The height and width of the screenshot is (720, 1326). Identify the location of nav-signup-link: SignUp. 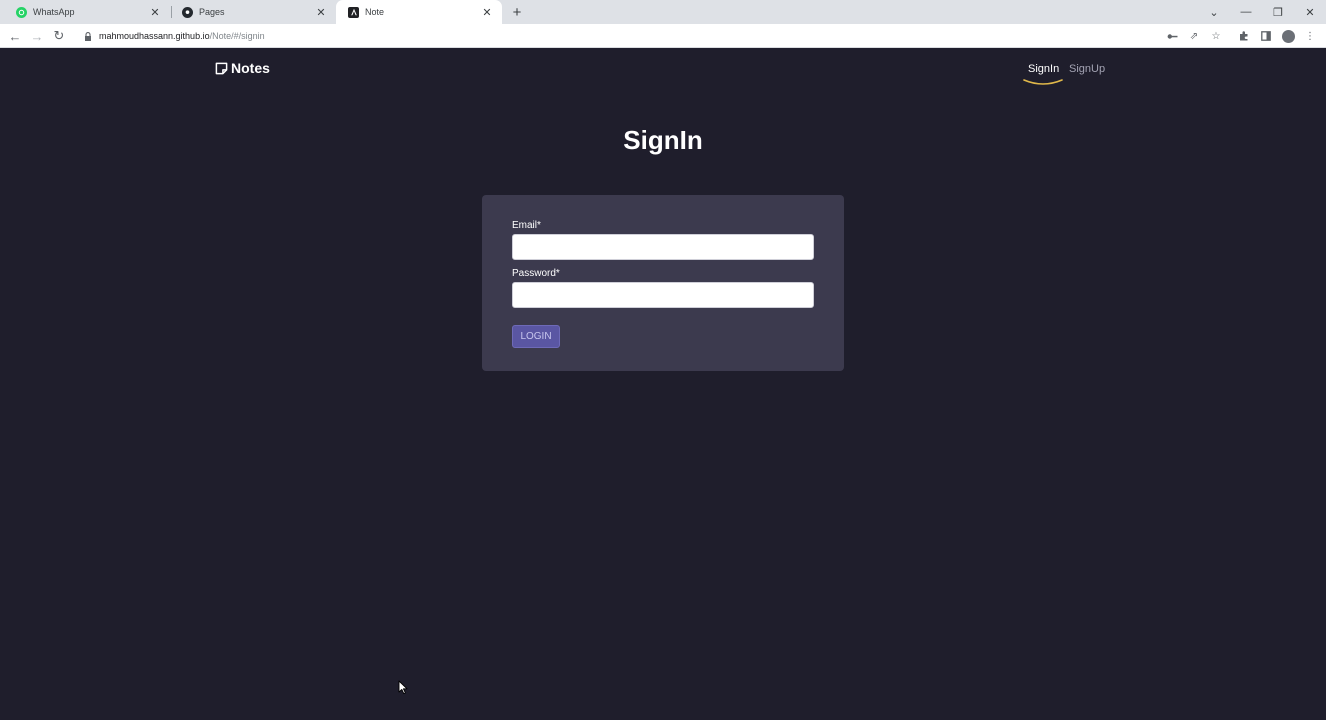
(1087, 69).